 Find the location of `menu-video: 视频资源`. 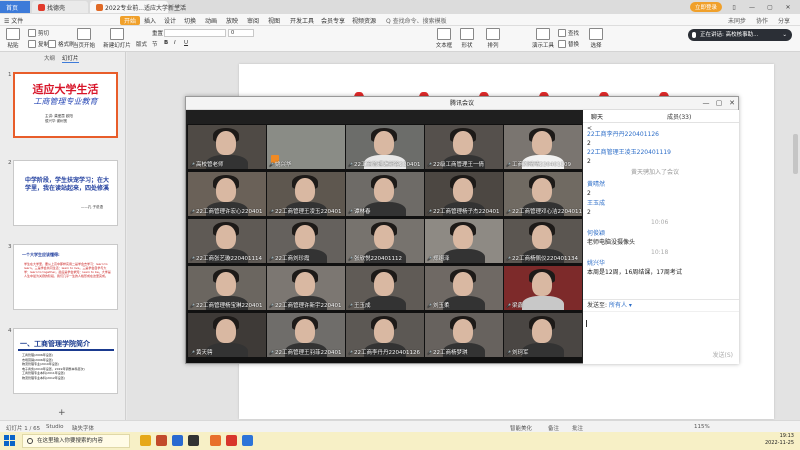

menu-video: 视频资源 is located at coordinates (364, 20).